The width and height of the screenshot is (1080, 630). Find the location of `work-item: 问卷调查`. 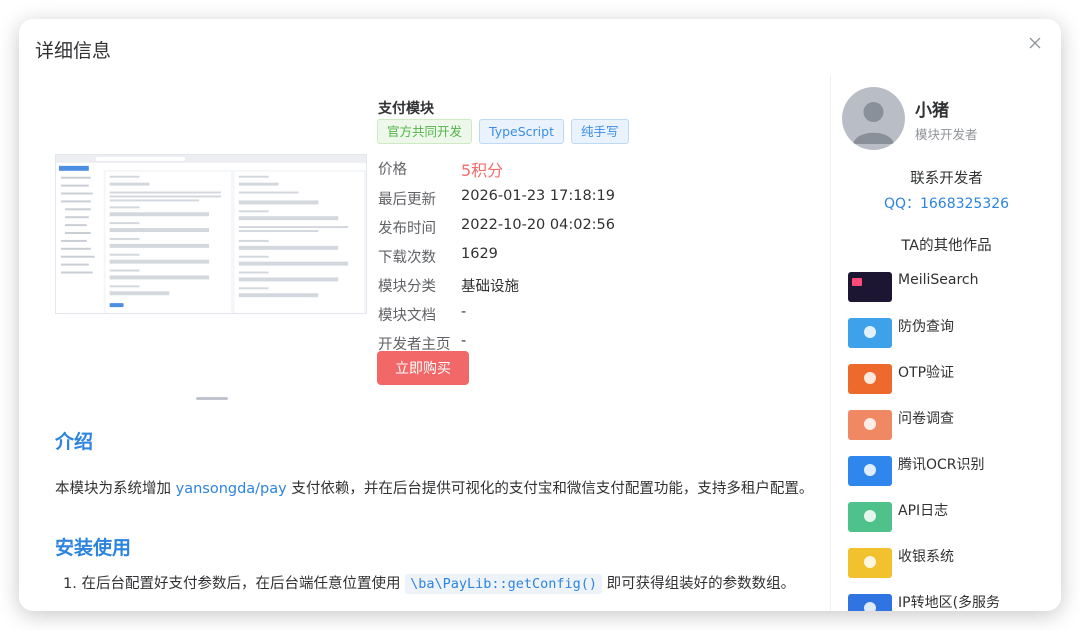

work-item: 问卷调查 is located at coordinates (901, 425).